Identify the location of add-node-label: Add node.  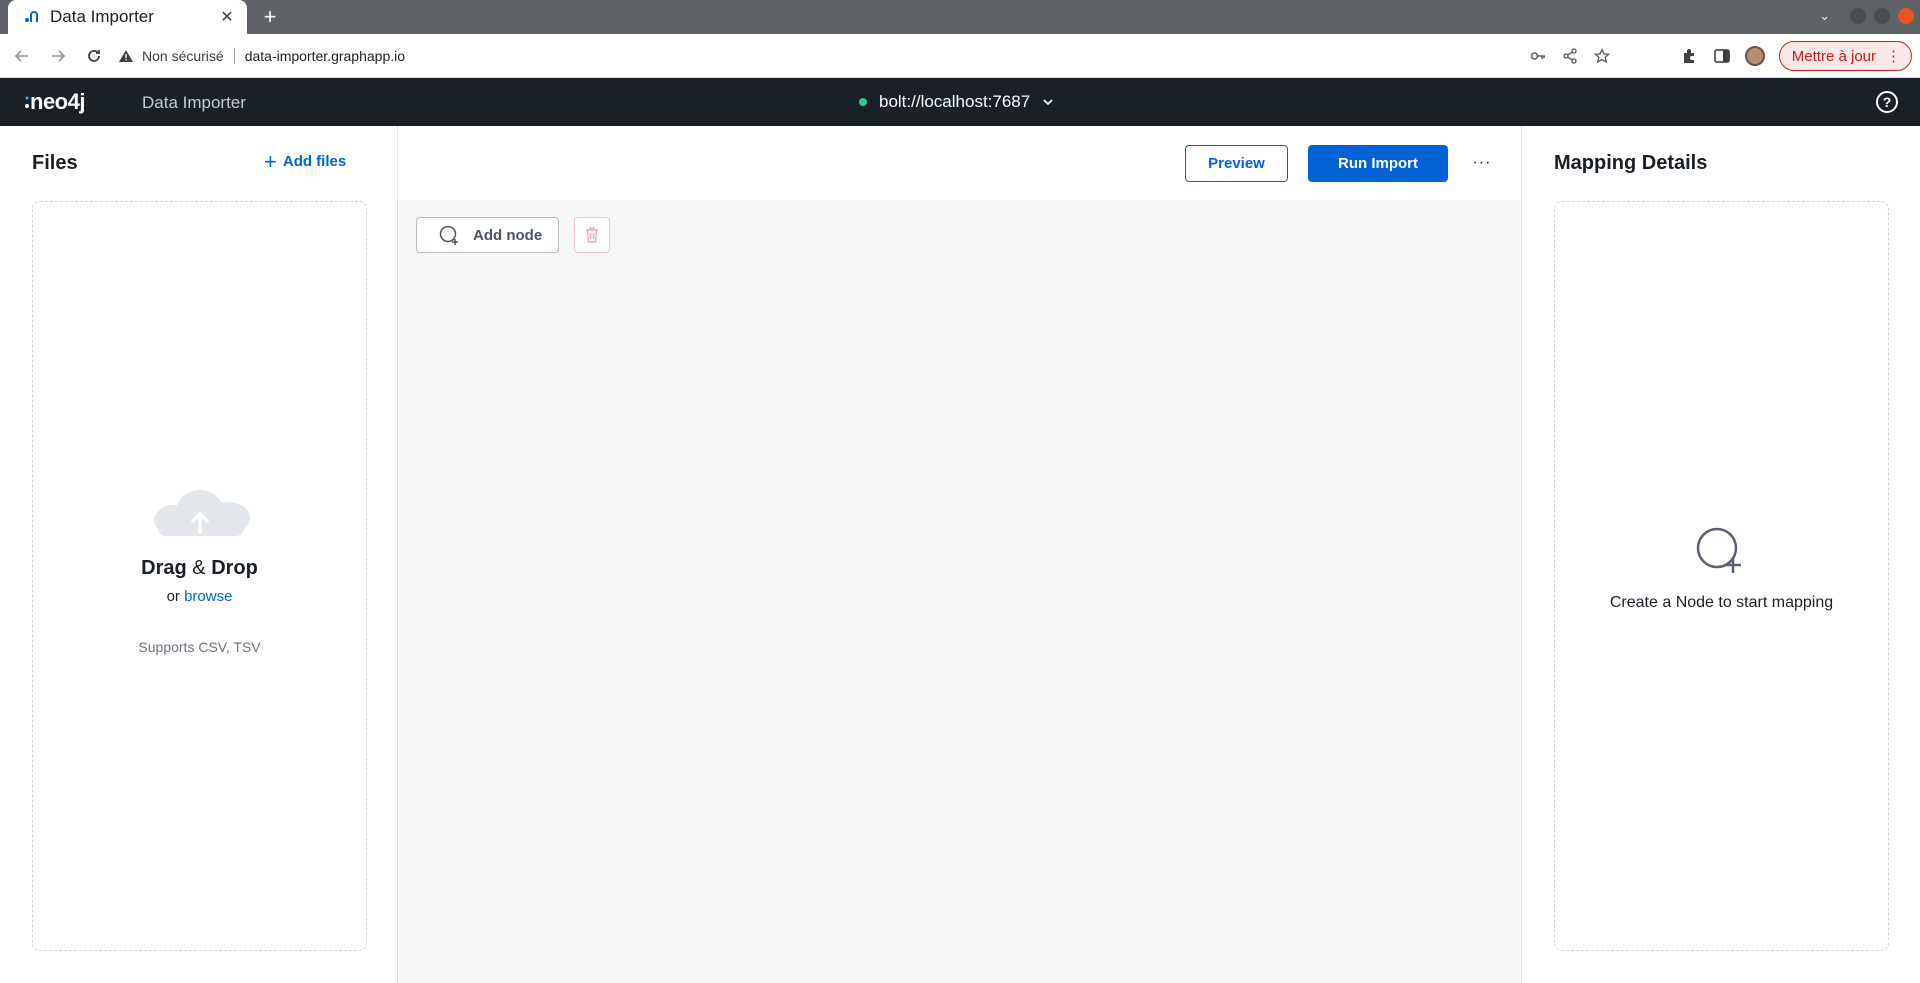
(508, 235).